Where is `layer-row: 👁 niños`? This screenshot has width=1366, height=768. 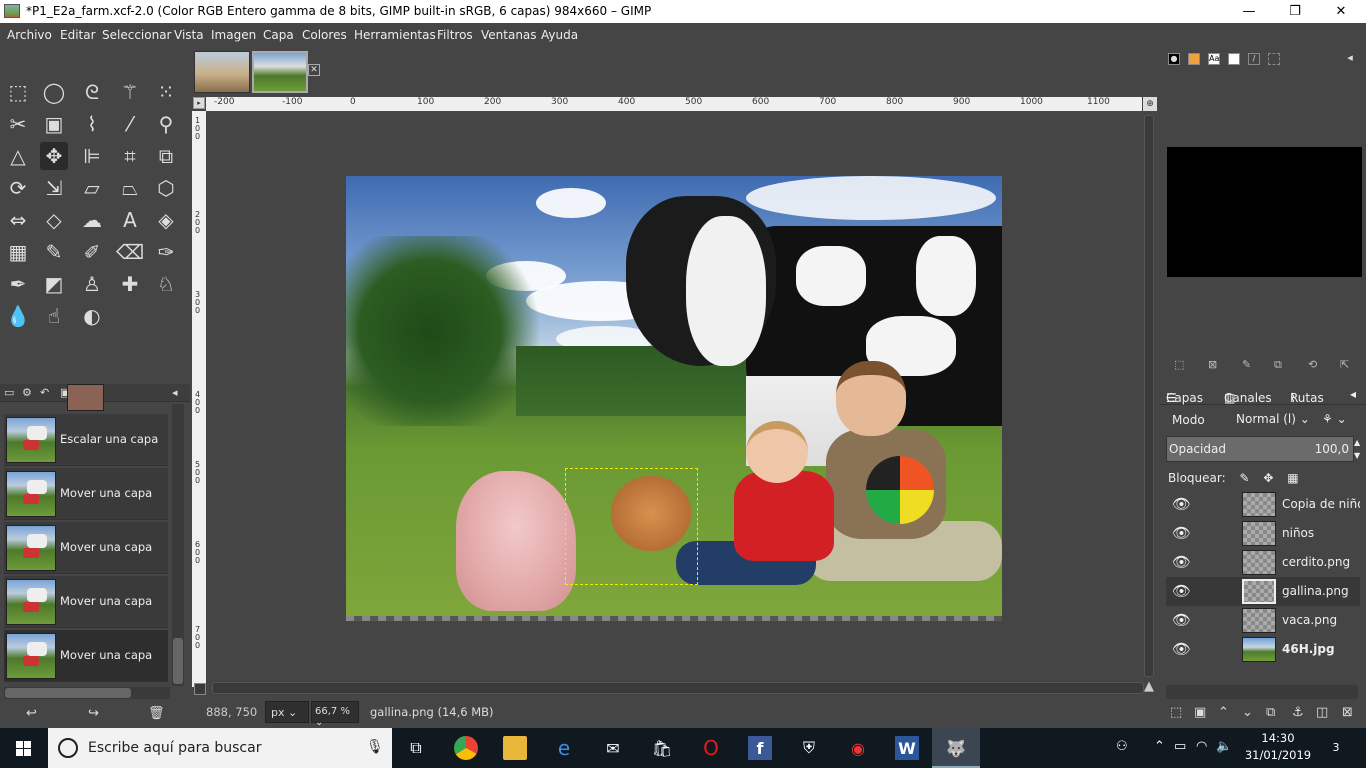
layer-row: 👁 niños is located at coordinates (1263, 533).